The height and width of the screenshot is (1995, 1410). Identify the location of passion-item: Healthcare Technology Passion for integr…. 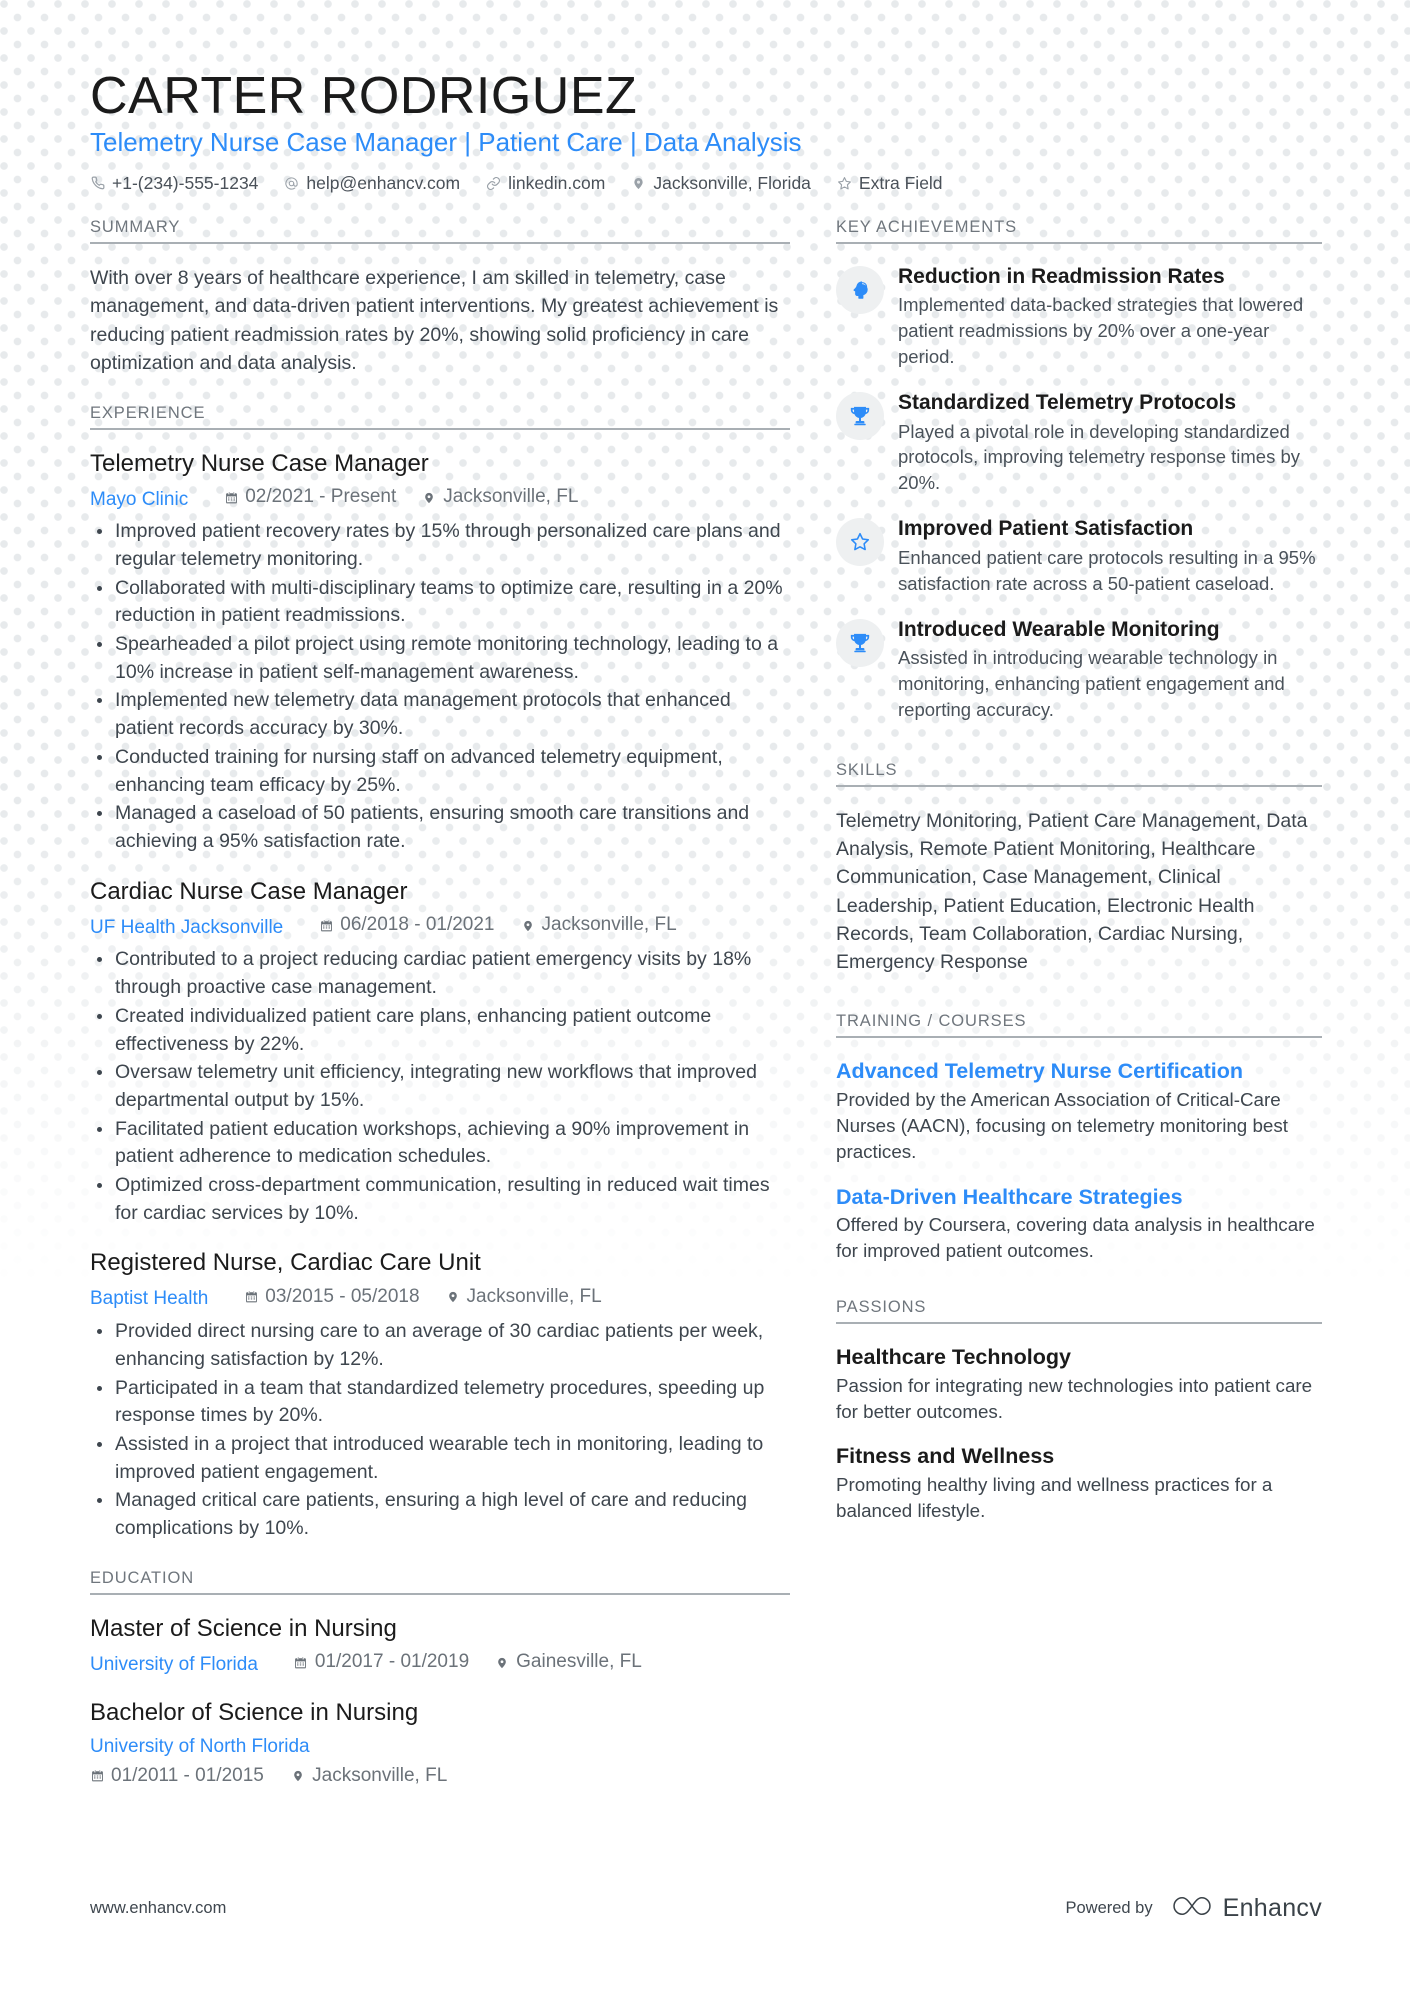
(1079, 1384).